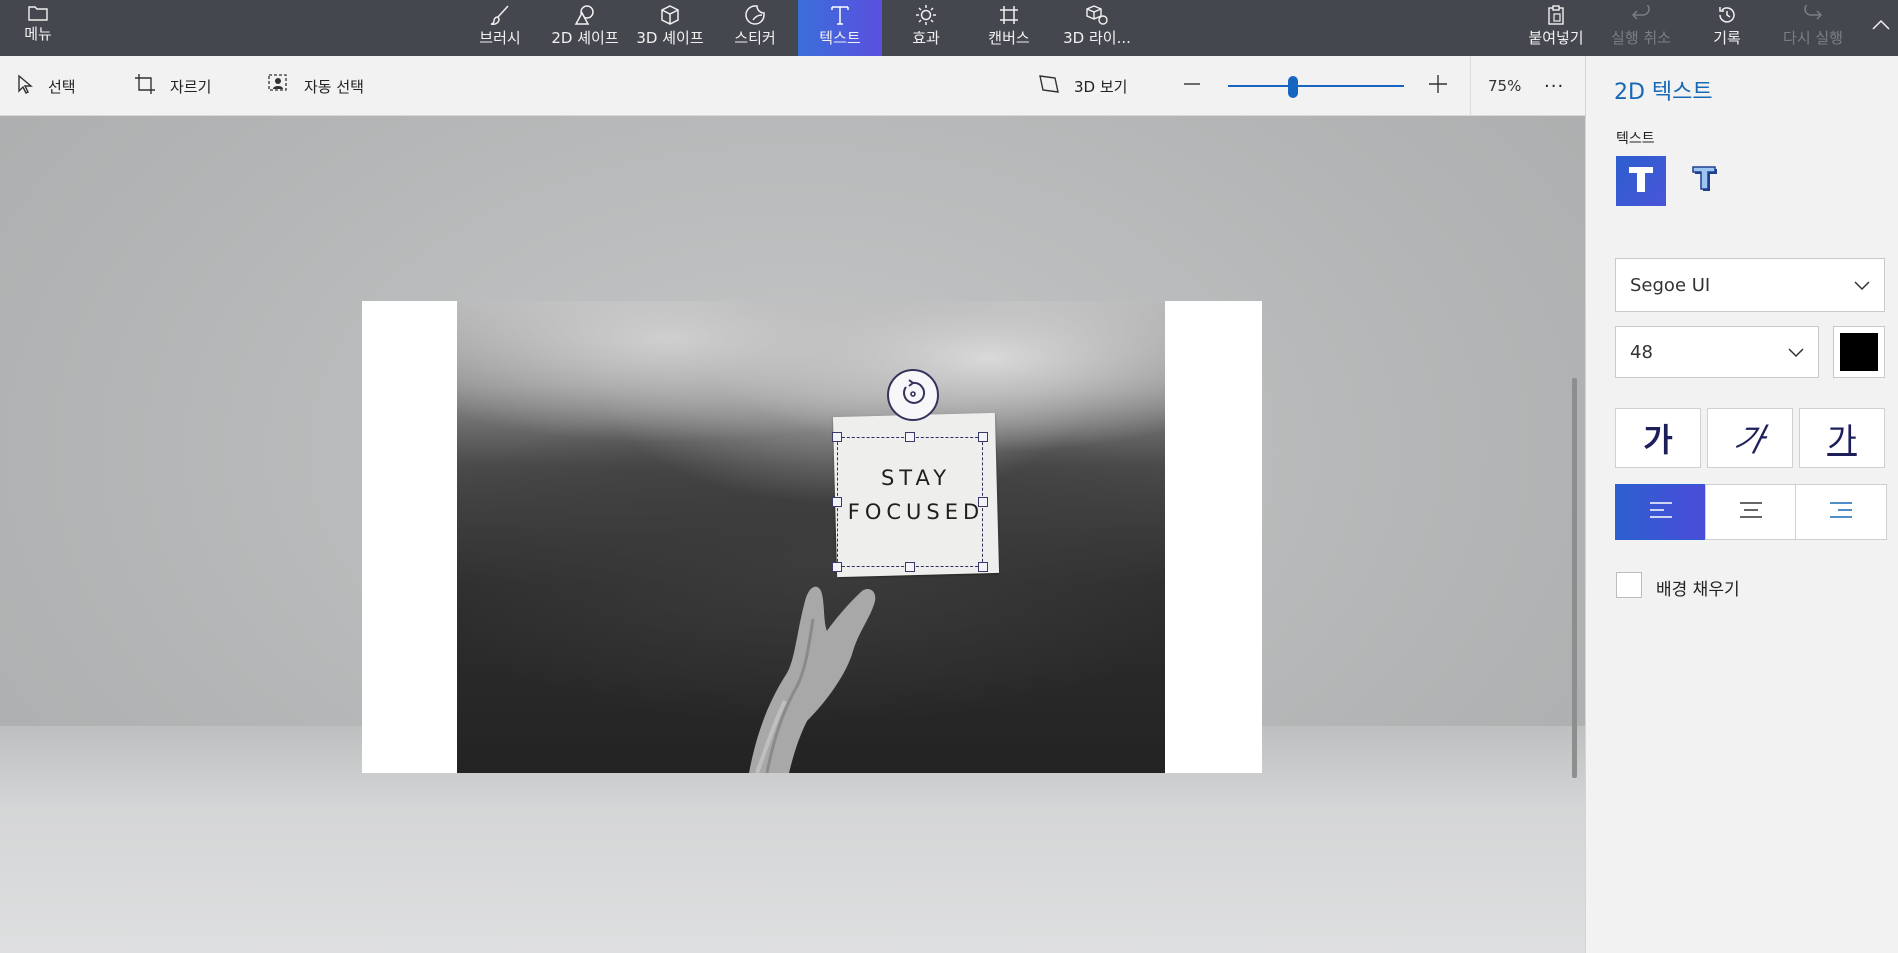 The image size is (1898, 953). I want to click on zoom-slider-track, so click(1316, 86).